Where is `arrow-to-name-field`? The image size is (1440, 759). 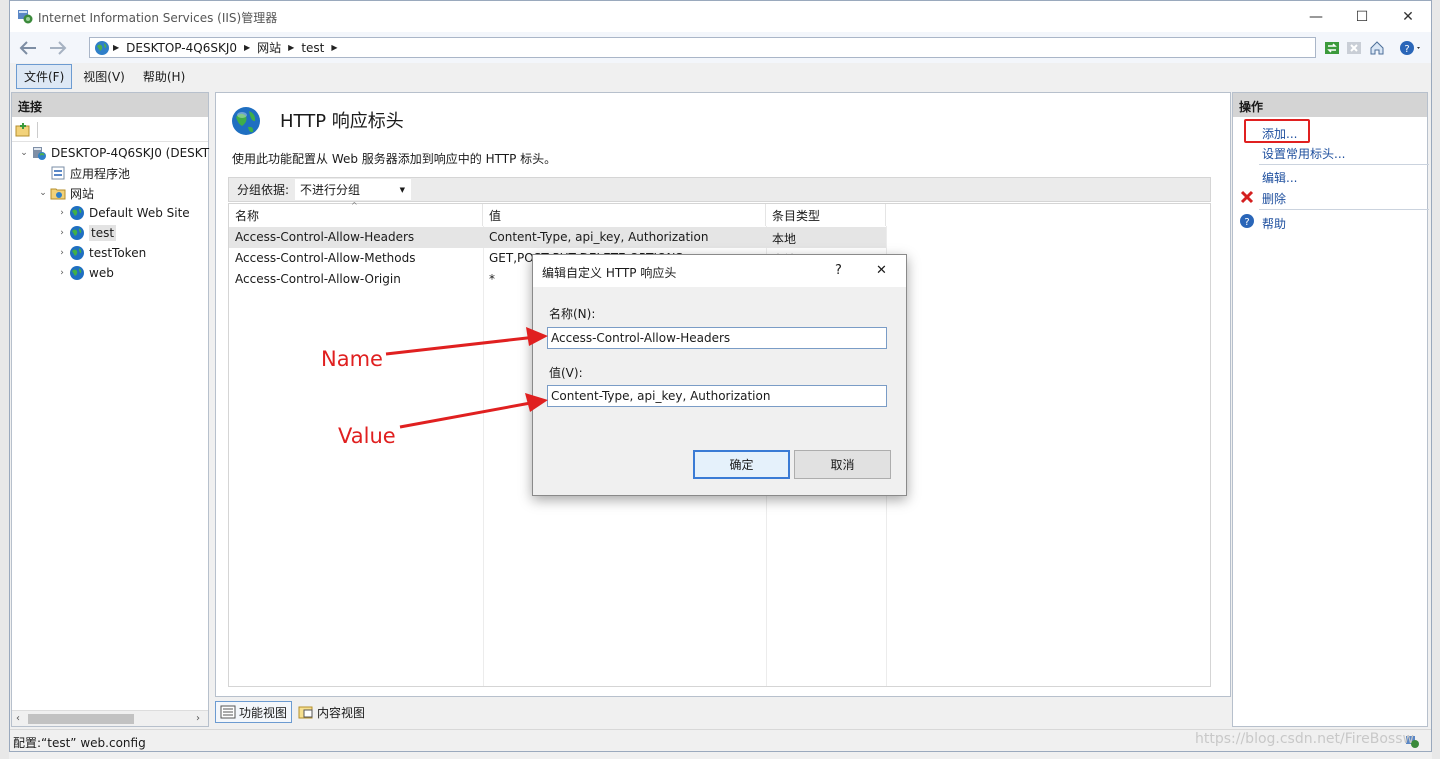
arrow-to-name-field is located at coordinates (466, 341).